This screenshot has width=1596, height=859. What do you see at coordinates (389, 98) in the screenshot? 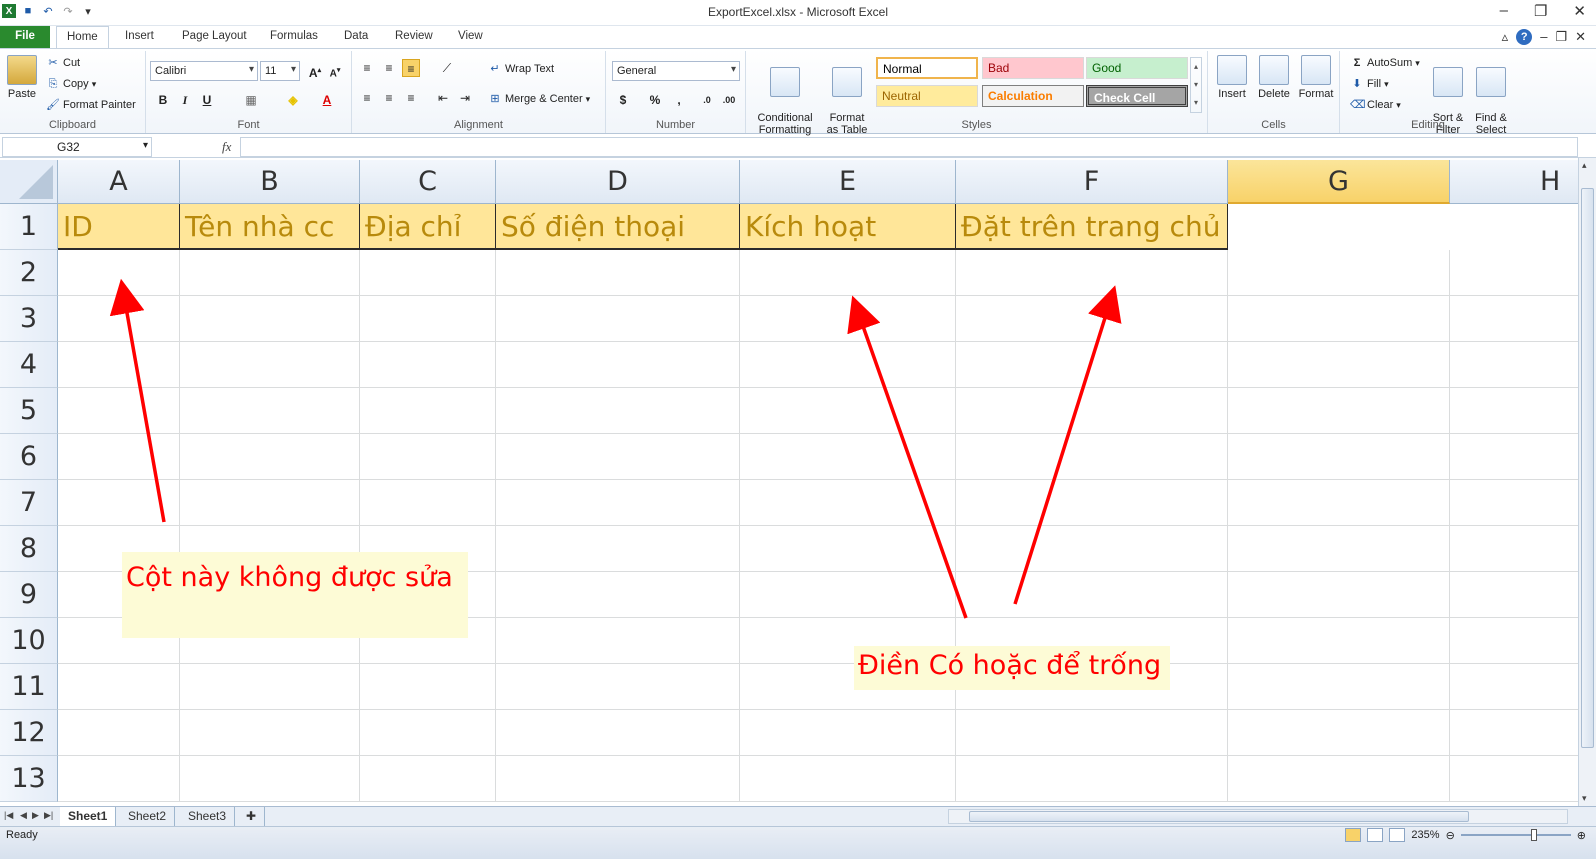
I see `align-center-icon: ≡` at bounding box center [389, 98].